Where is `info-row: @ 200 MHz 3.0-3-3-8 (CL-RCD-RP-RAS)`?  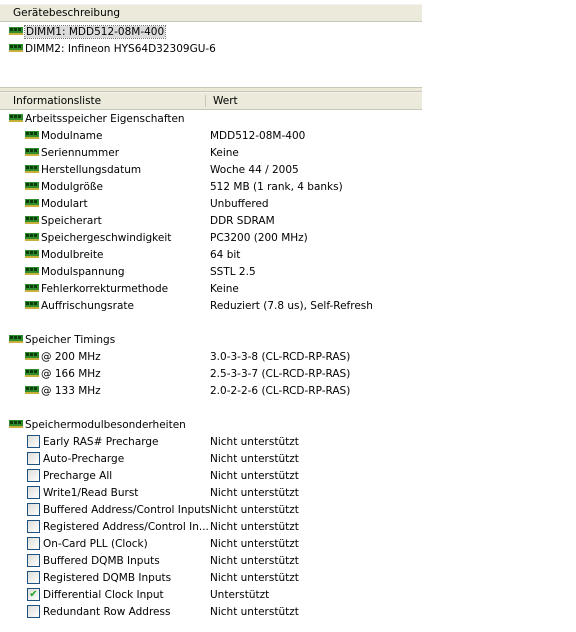 info-row: @ 200 MHz 3.0-3-3-8 (CL-RCD-RP-RAS) is located at coordinates (211, 357).